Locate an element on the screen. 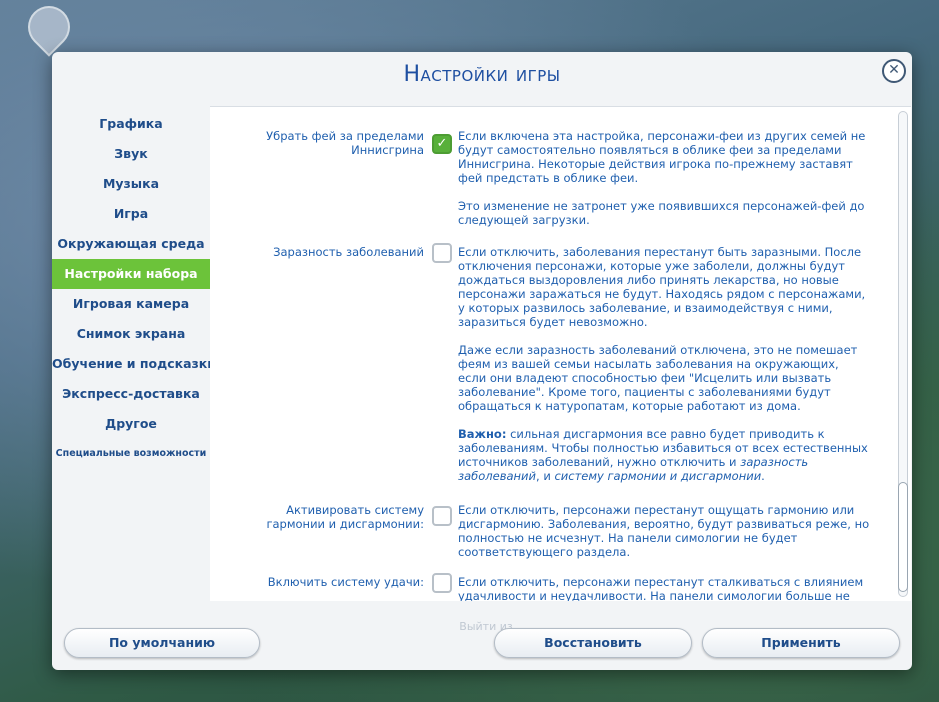 The width and height of the screenshot is (939, 702). sidebar-item-sound: Звук is located at coordinates (131, 154).